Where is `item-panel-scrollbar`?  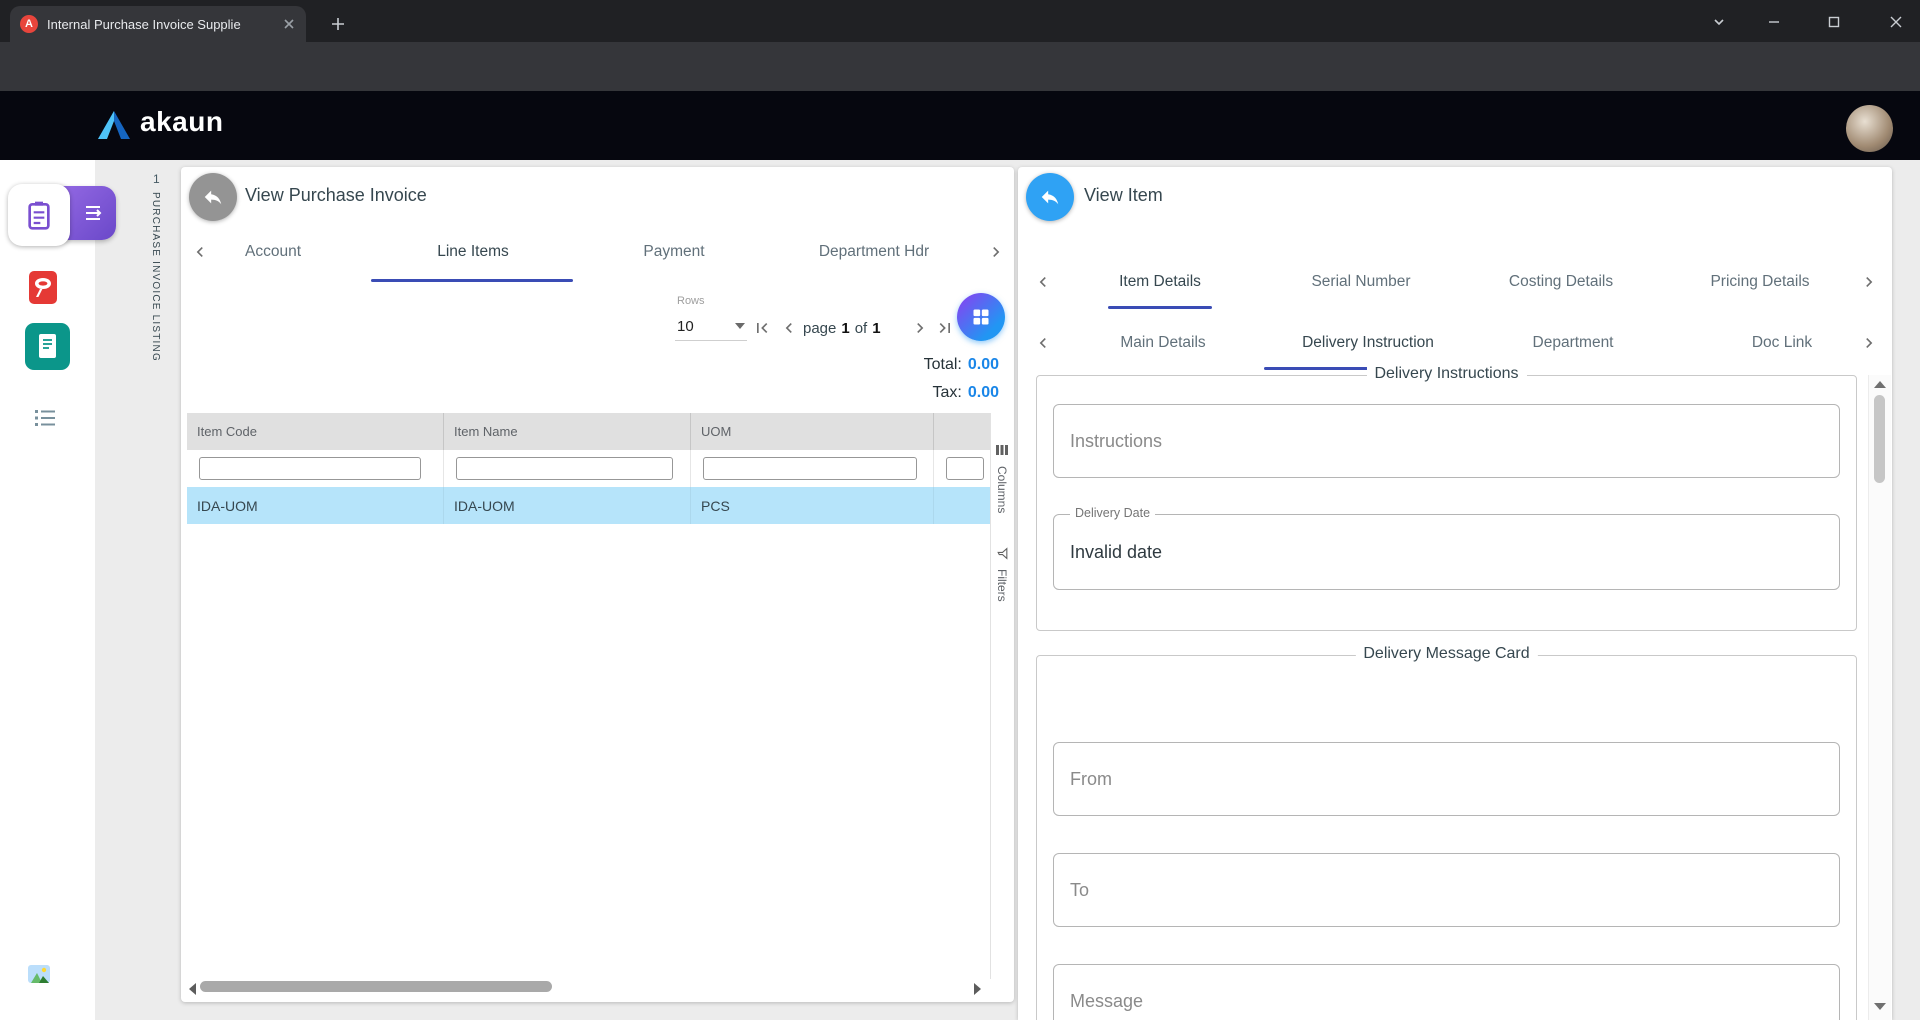
item-panel-scrollbar is located at coordinates (1879, 697).